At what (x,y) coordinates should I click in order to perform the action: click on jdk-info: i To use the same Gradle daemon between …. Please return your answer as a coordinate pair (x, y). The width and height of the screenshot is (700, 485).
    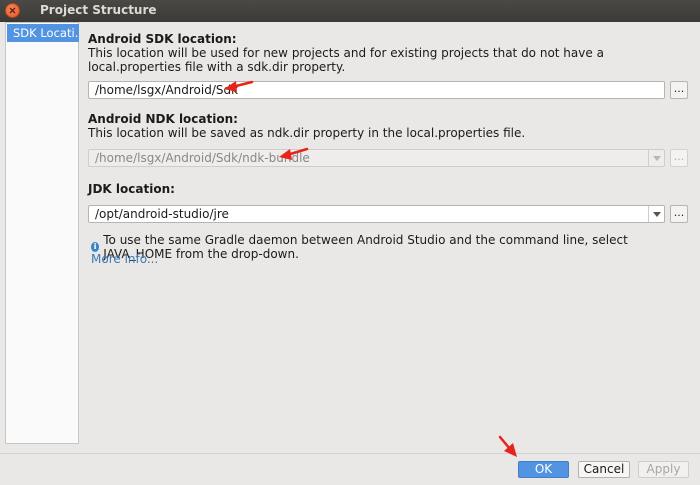
    Looking at the image, I should click on (395, 247).